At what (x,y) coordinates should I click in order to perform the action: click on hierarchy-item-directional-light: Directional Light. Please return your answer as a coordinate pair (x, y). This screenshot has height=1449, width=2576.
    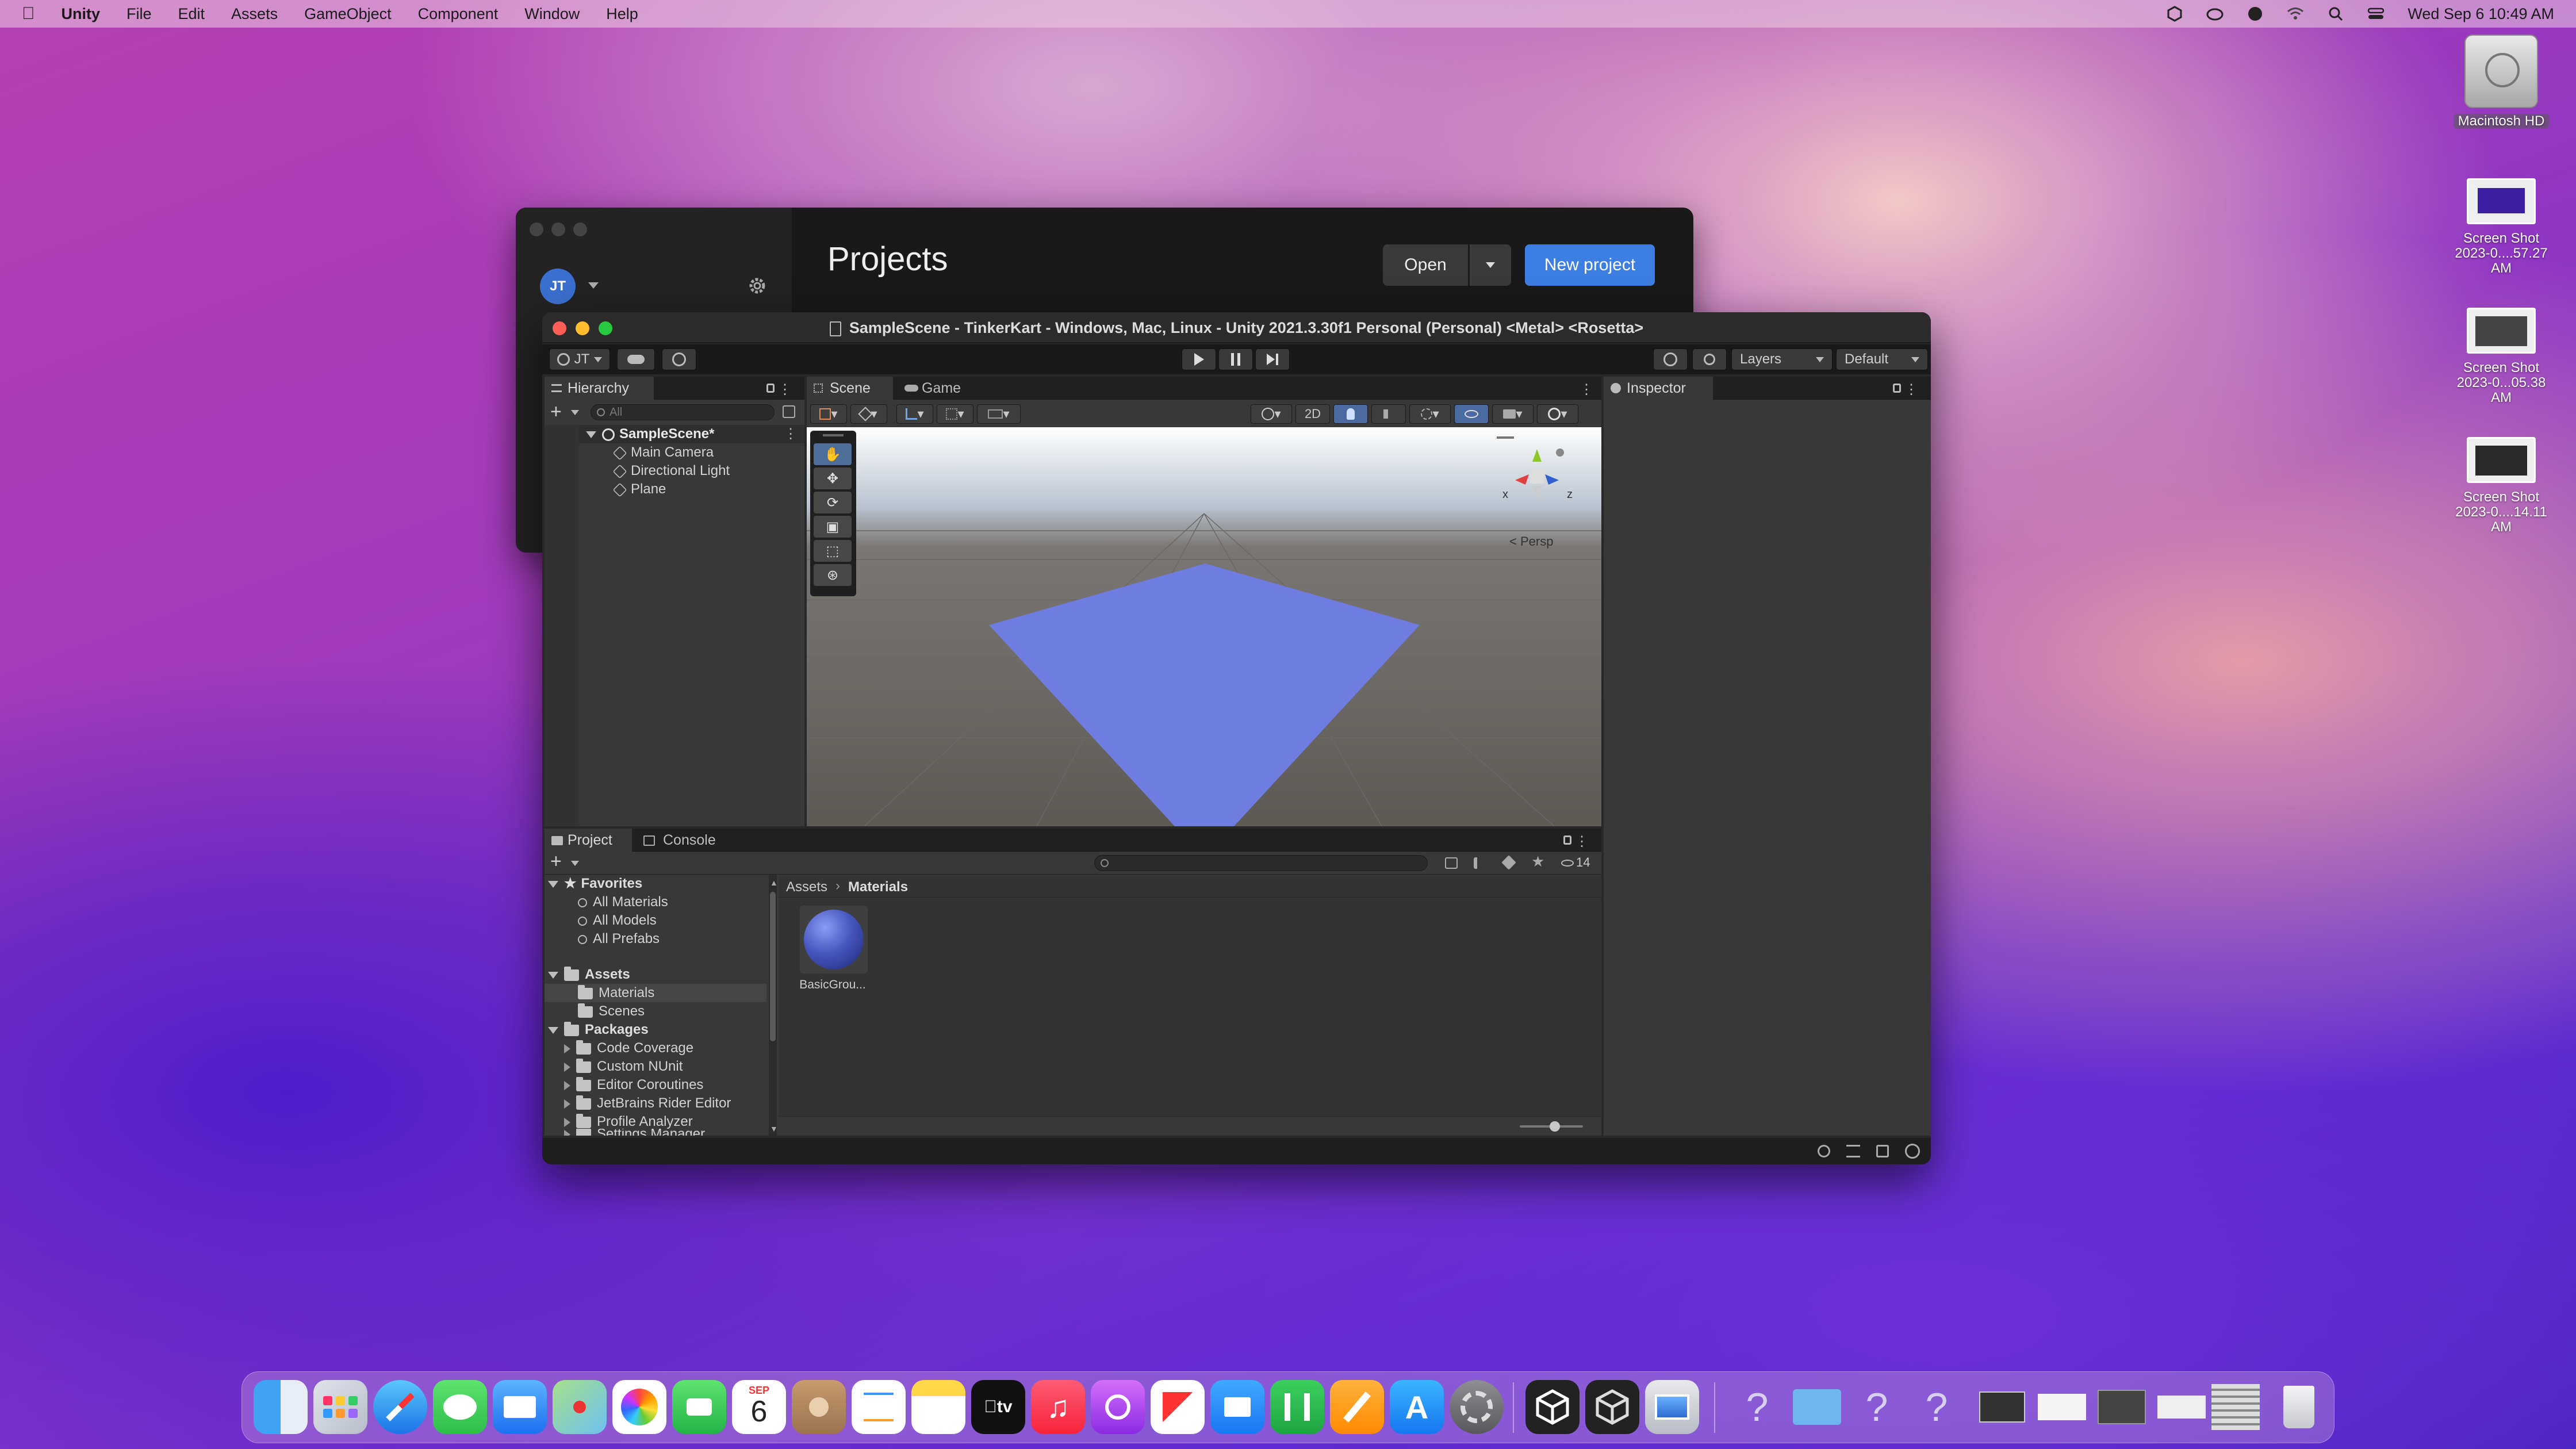
    Looking at the image, I should click on (671, 471).